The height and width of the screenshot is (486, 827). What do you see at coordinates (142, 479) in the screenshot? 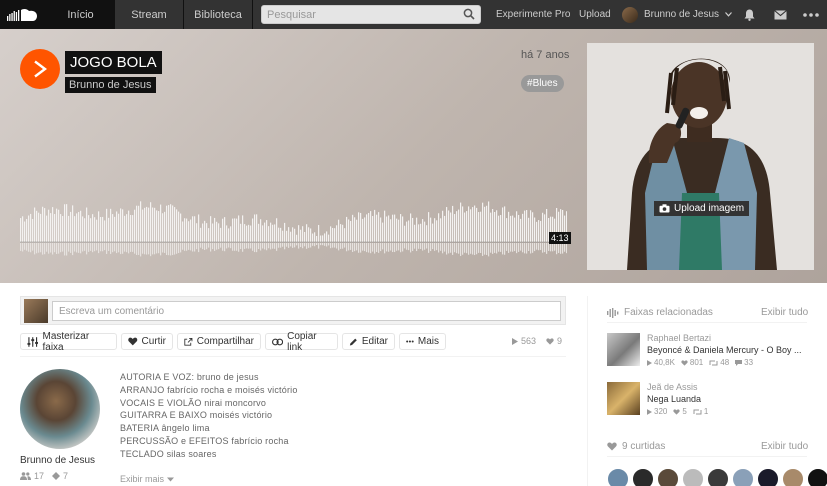
I see `show-more-label: Exibir mais` at bounding box center [142, 479].